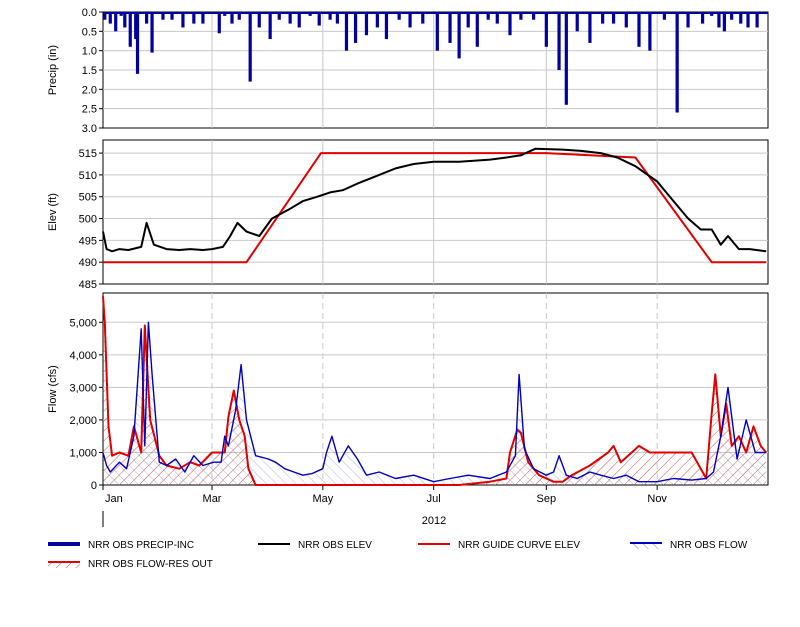 The height and width of the screenshot is (627, 800). I want to click on y-tick-label: 1,000, so click(83, 453).